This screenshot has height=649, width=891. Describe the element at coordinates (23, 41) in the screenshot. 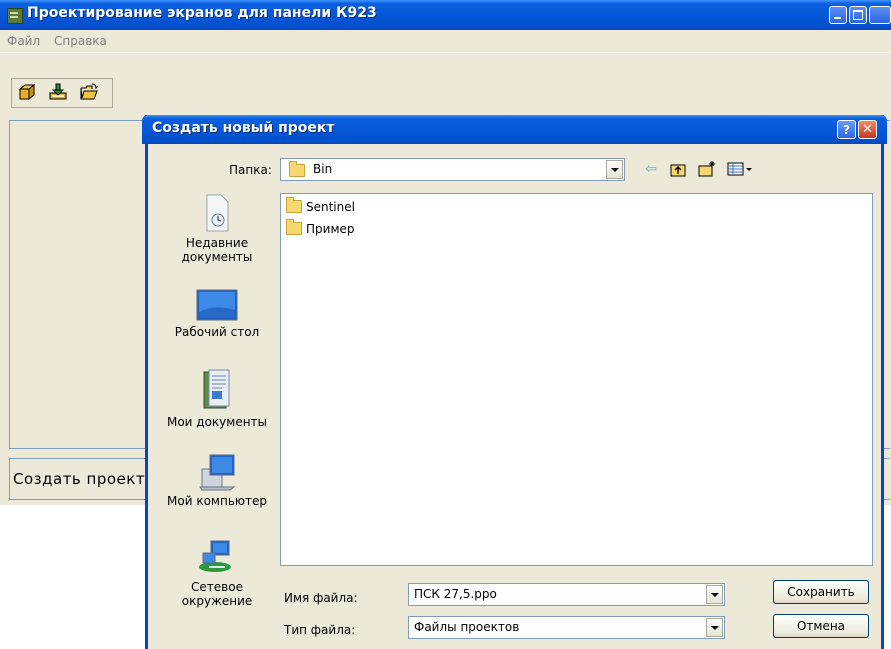

I see `menu-file: Файл` at that location.